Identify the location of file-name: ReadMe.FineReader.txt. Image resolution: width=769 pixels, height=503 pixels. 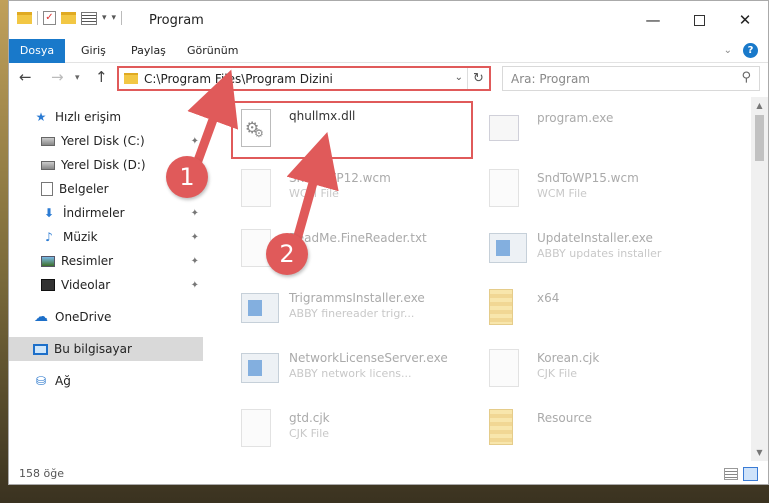
(358, 238).